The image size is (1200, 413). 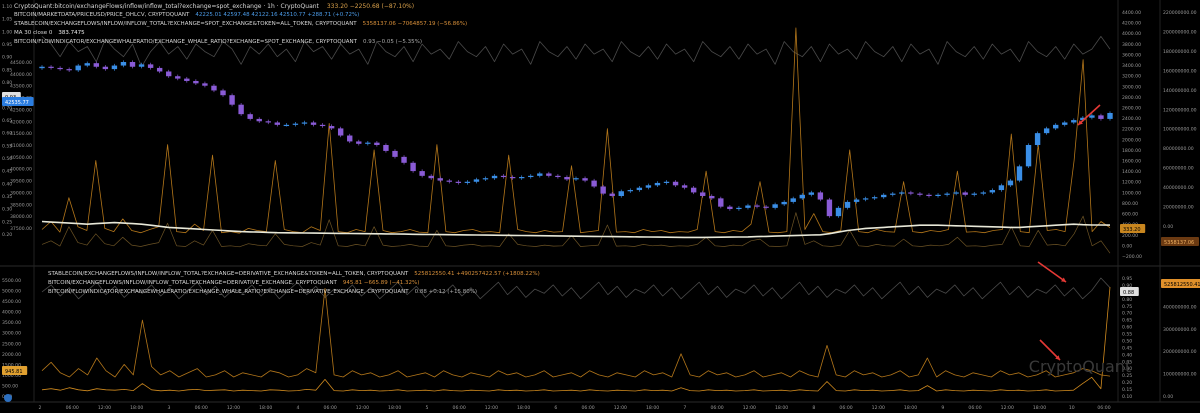 I want to click on bottom-right-axis-tick: 0.10, so click(x=1127, y=397).